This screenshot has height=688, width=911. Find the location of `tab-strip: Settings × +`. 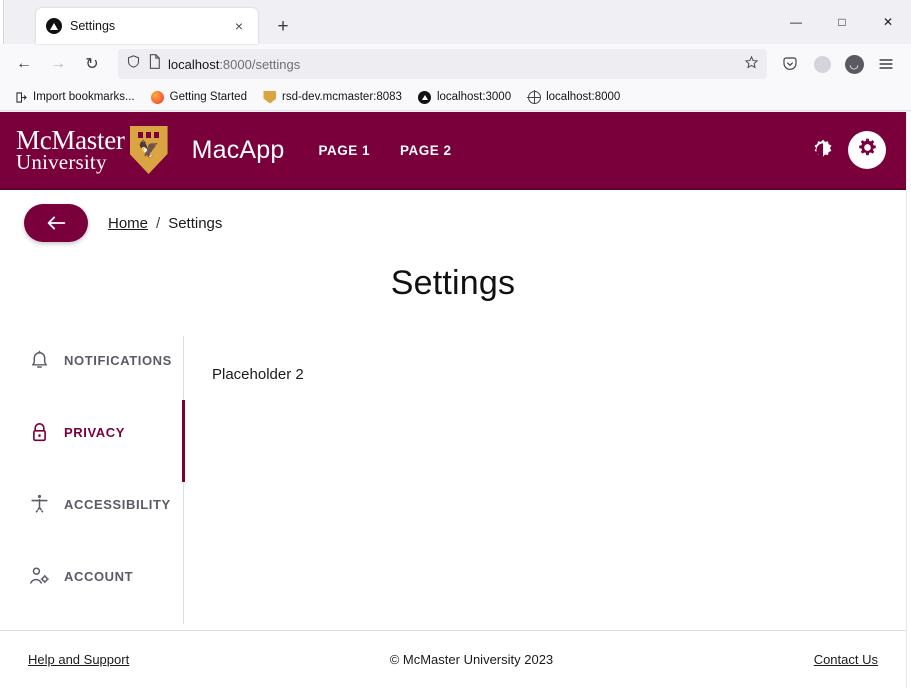

tab-strip: Settings × + is located at coordinates (149, 22).